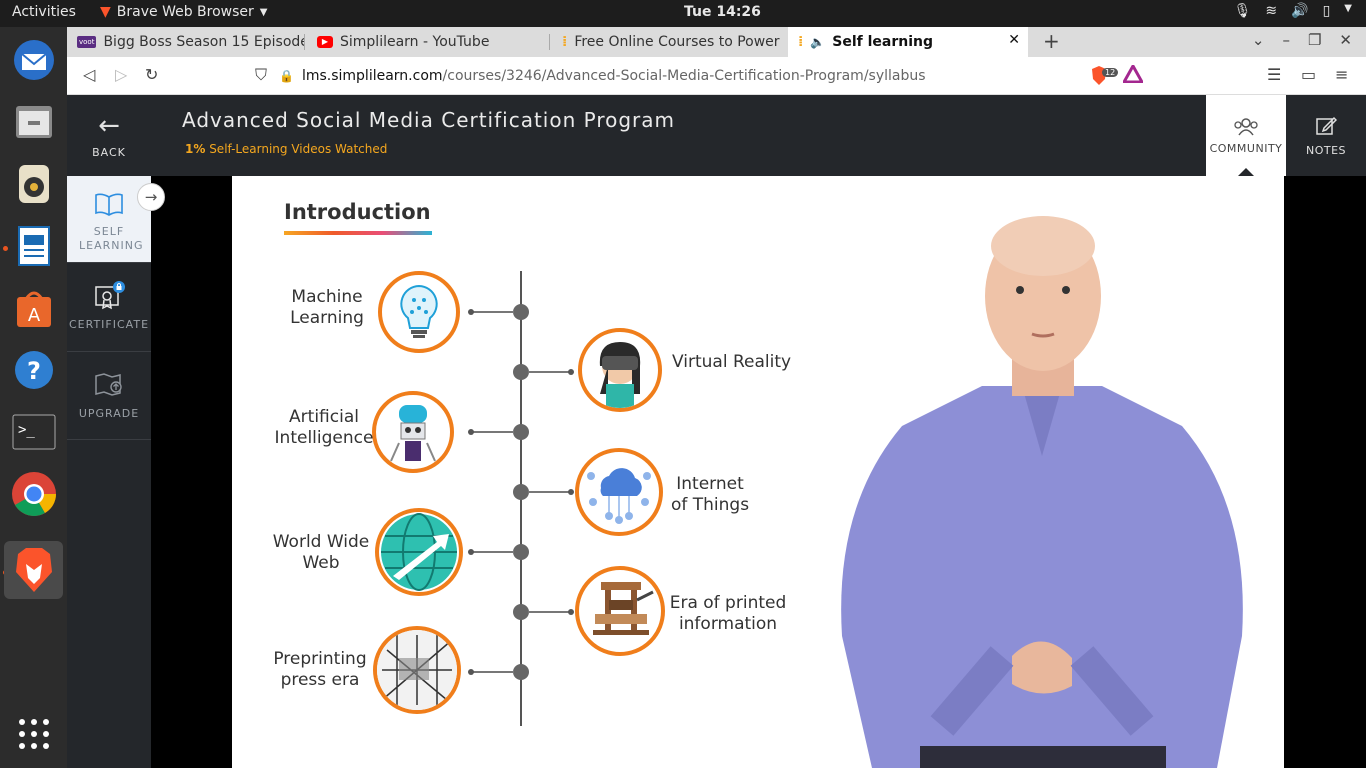 This screenshot has width=1366, height=768. I want to click on new-tab-button: +, so click(1051, 41).